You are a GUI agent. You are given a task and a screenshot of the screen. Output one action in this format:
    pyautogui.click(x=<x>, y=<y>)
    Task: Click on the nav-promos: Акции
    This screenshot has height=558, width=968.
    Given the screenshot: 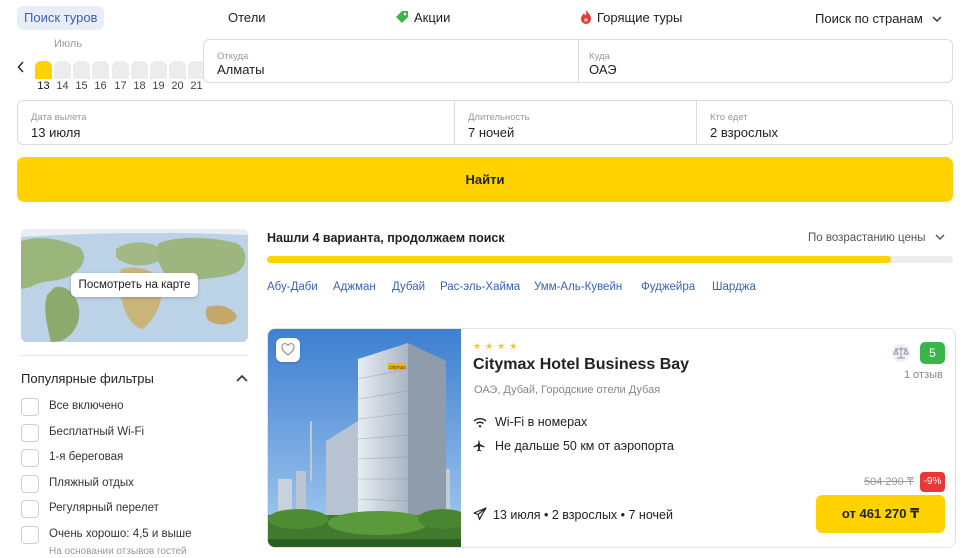 What is the action you would take?
    pyautogui.click(x=422, y=18)
    